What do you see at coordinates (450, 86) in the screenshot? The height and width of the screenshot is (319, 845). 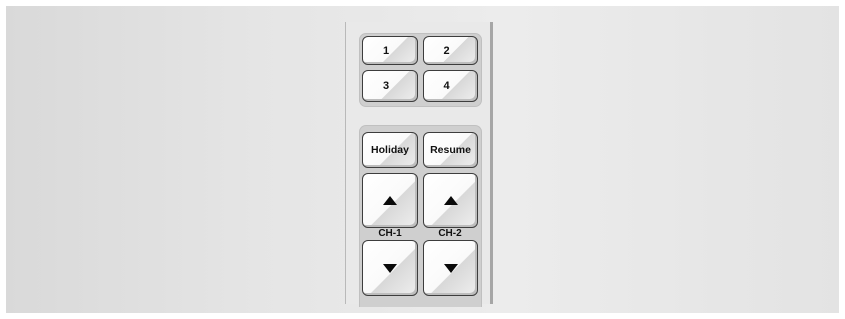 I see `button-4: 4` at bounding box center [450, 86].